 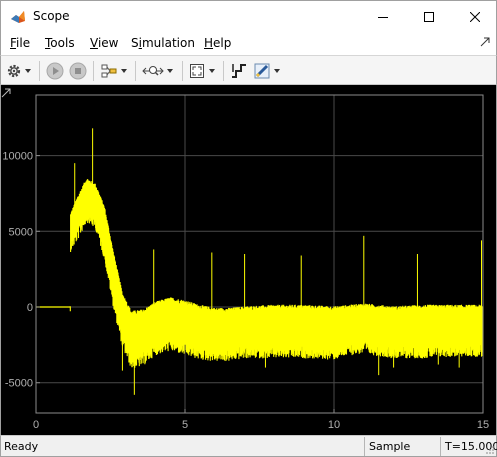 I want to click on gear-icon, so click(x=14, y=71).